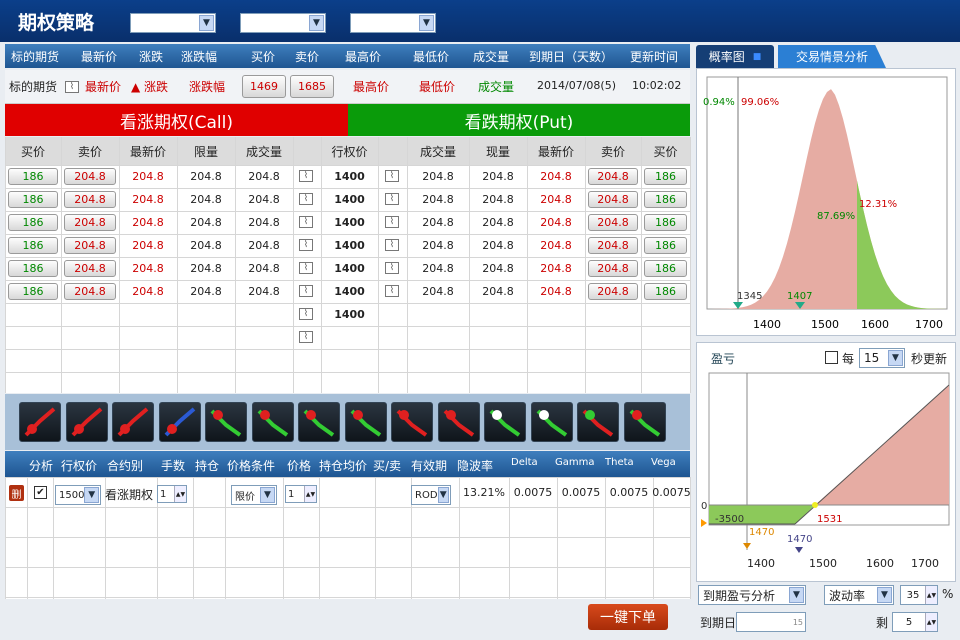 This screenshot has width=960, height=640. Describe the element at coordinates (799, 622) in the screenshot. I see `calendar-icon: 15` at that location.